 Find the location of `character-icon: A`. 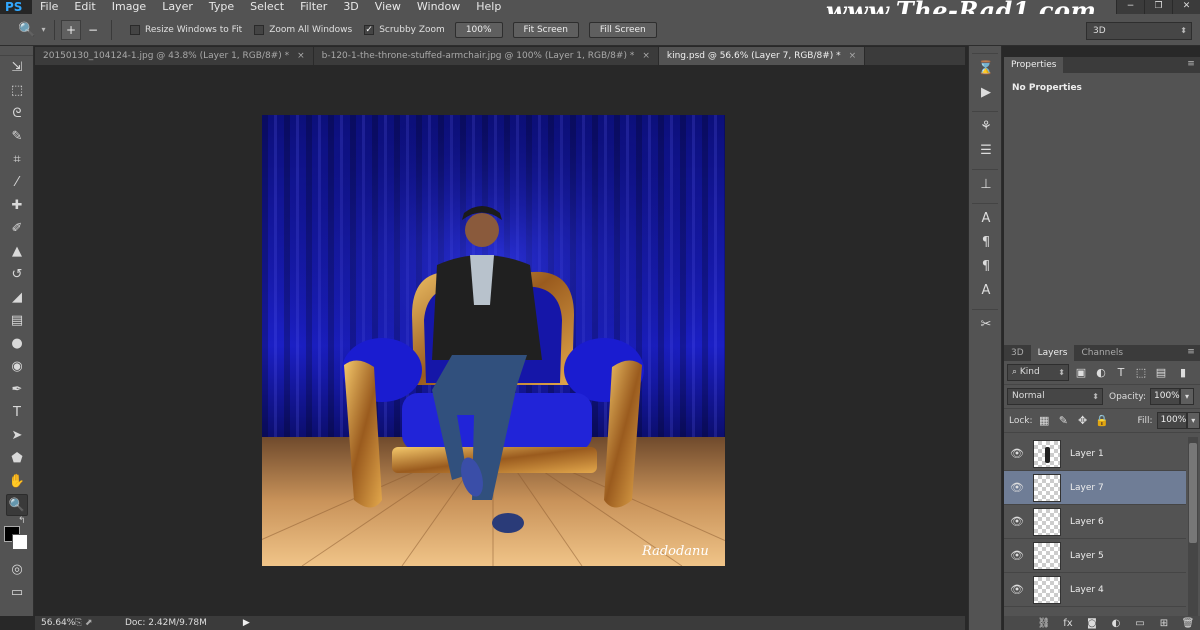

character-icon: A is located at coordinates (986, 219).